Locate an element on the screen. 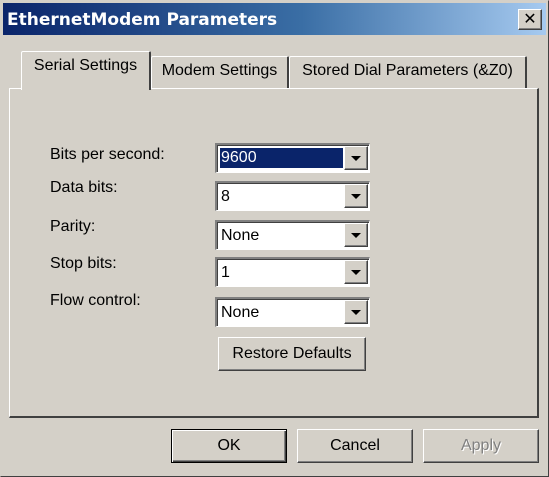  tab-stored-dial-parameters: Stored Dial Parameters (&Z0) is located at coordinates (408, 72).